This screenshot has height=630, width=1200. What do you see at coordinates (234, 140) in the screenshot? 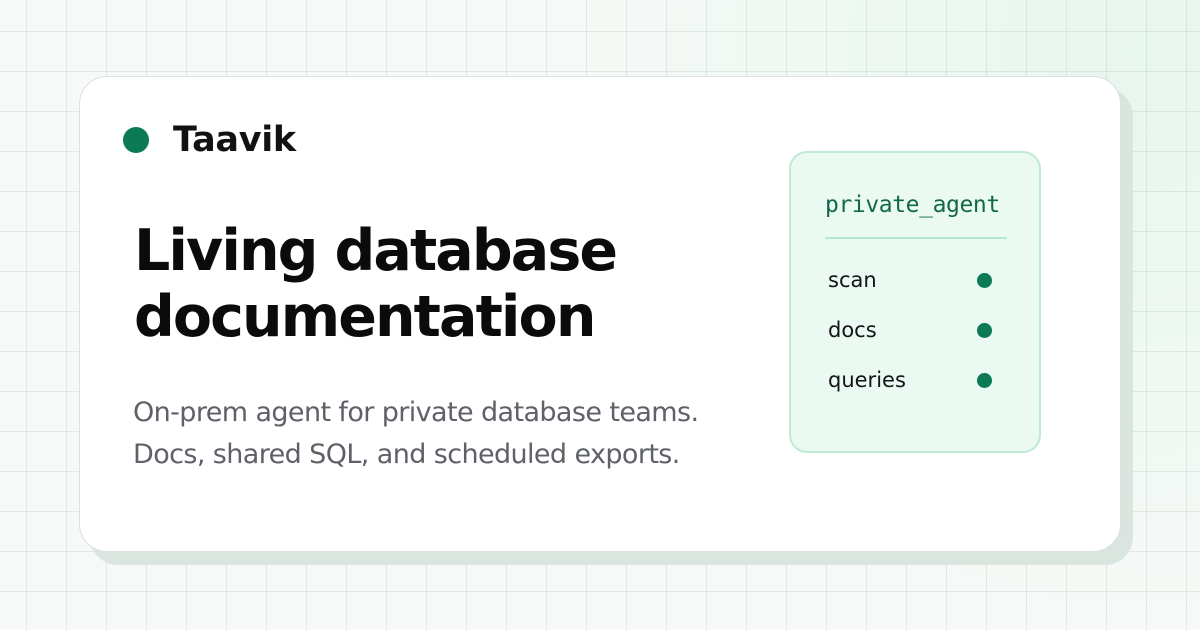
I see `brand-name: Taavik` at bounding box center [234, 140].